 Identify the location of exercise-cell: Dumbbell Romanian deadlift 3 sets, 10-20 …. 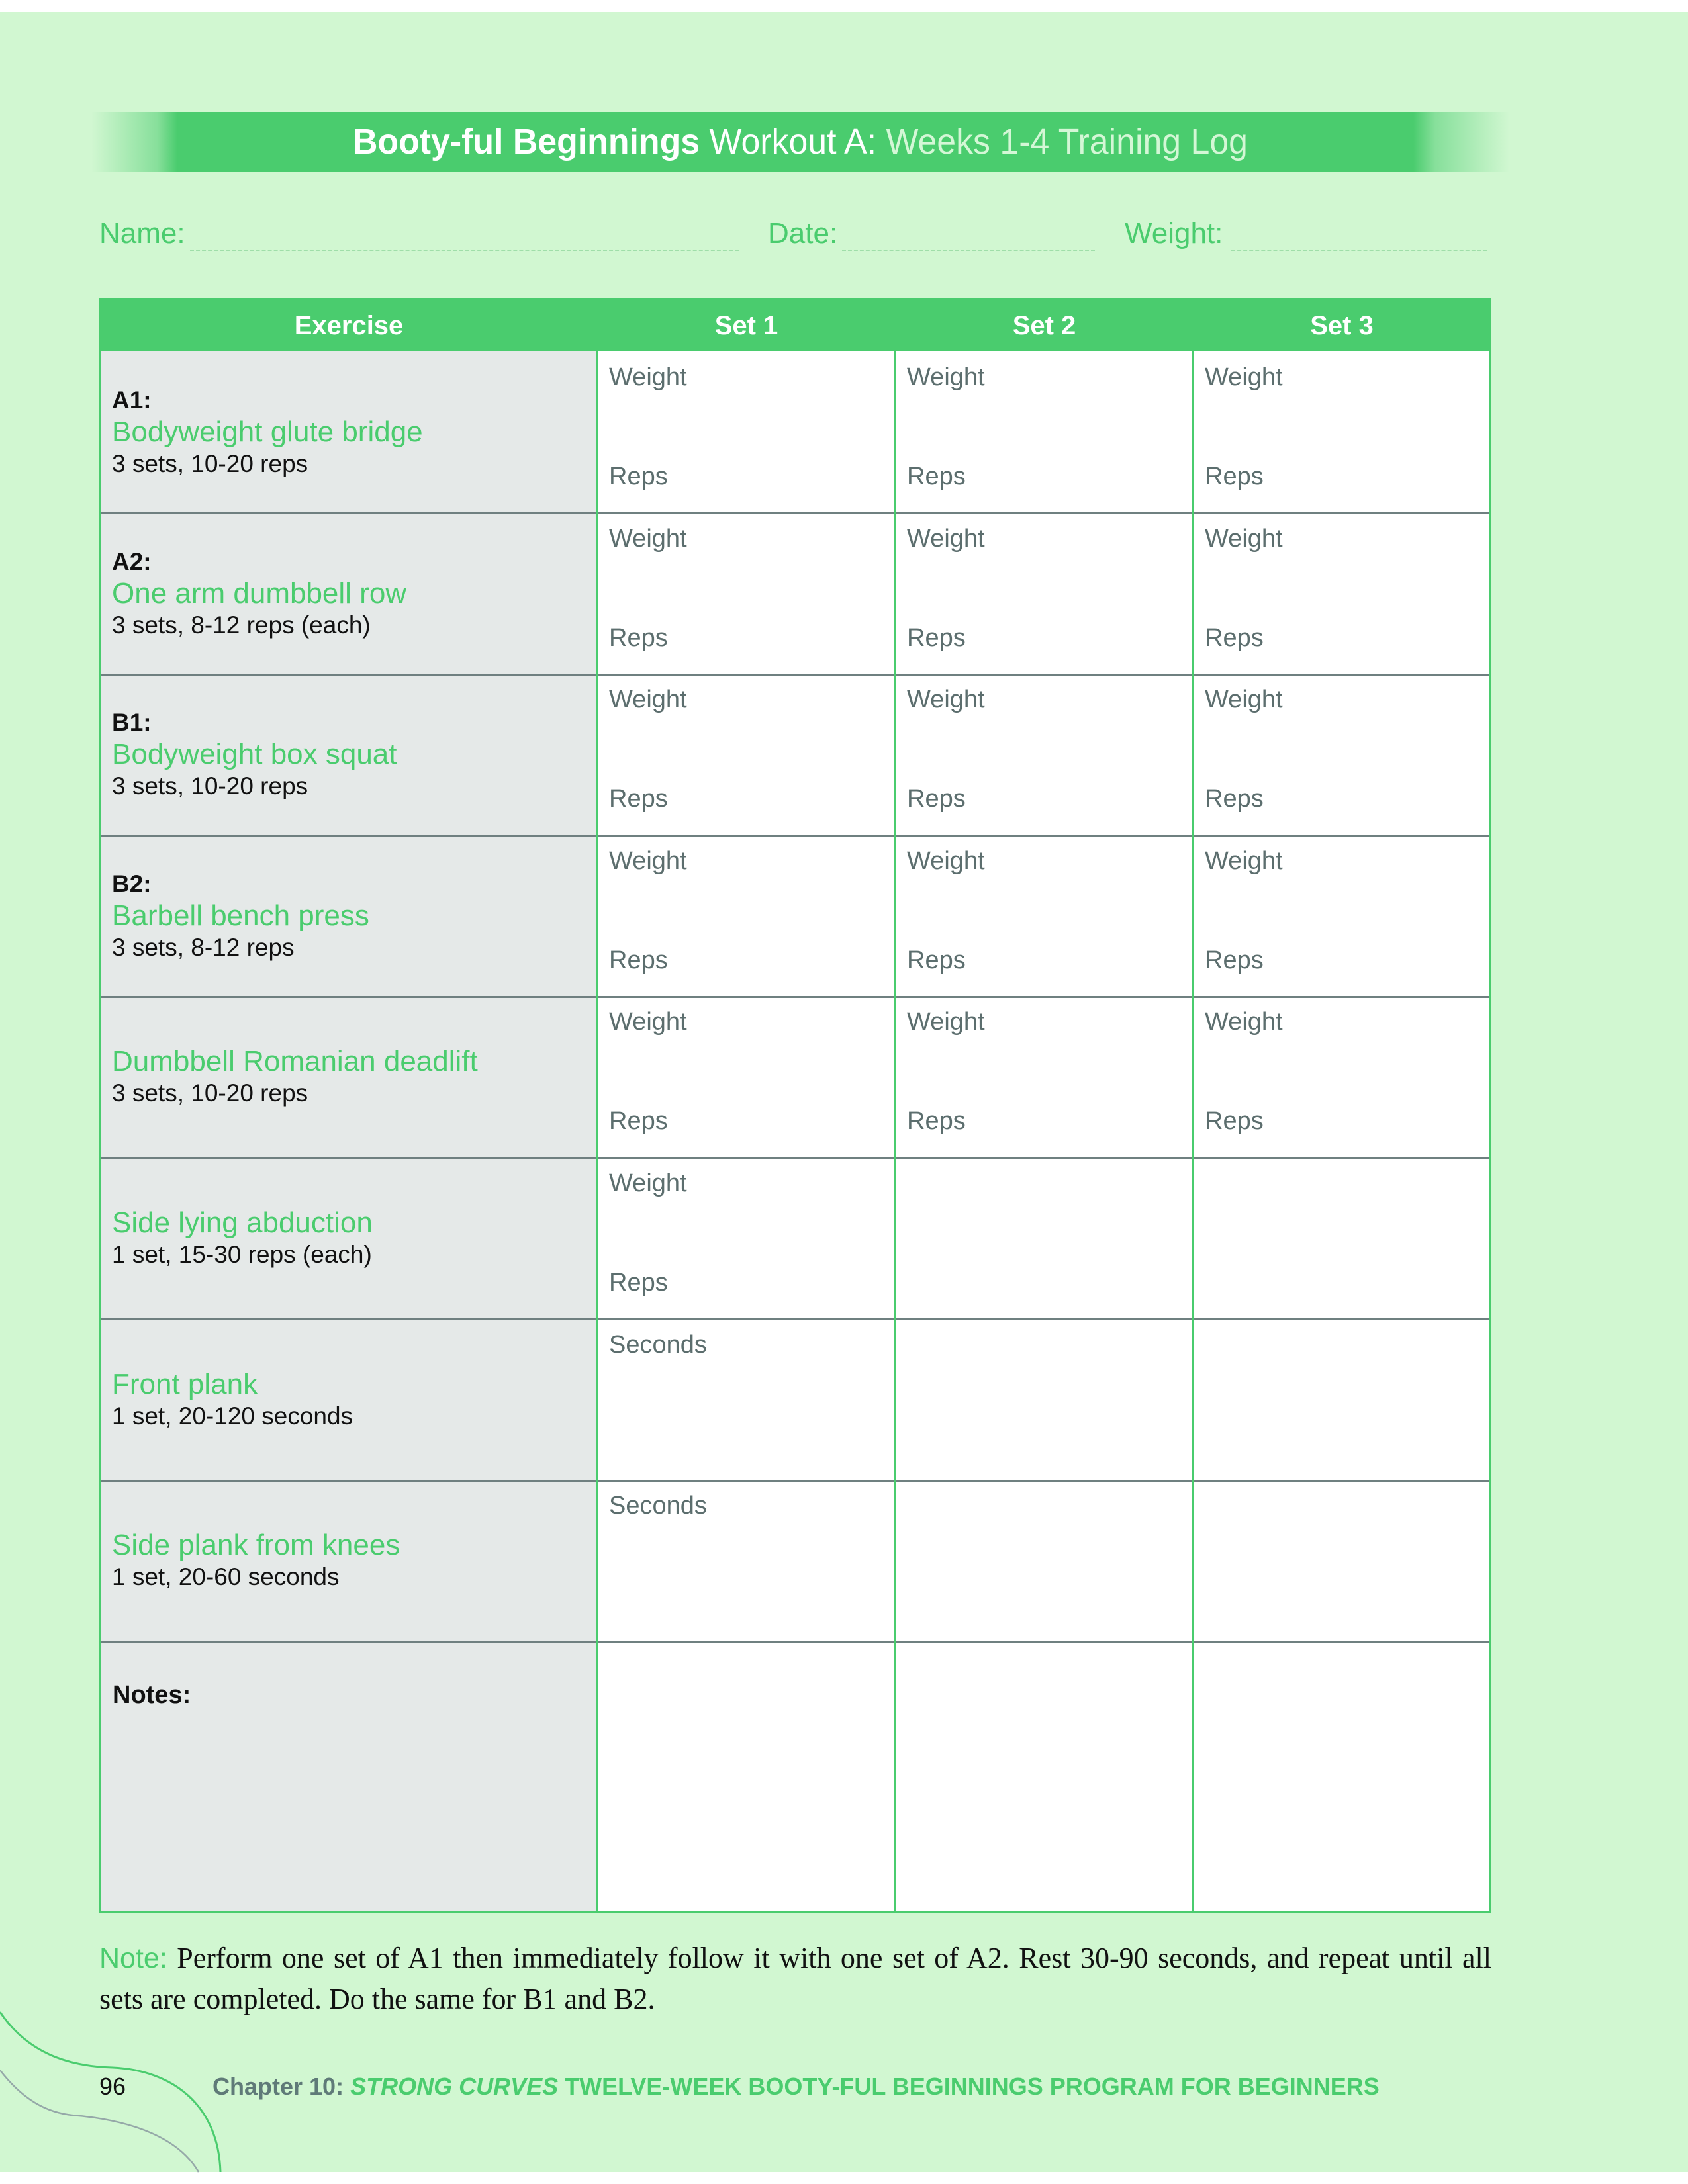
(350, 1077).